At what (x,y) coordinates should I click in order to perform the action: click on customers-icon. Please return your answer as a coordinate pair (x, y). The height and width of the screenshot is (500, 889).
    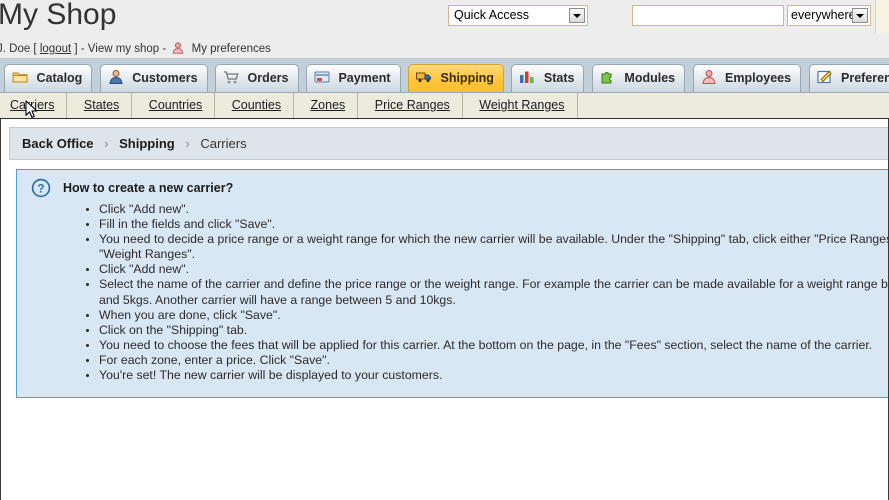
    Looking at the image, I should click on (116, 76).